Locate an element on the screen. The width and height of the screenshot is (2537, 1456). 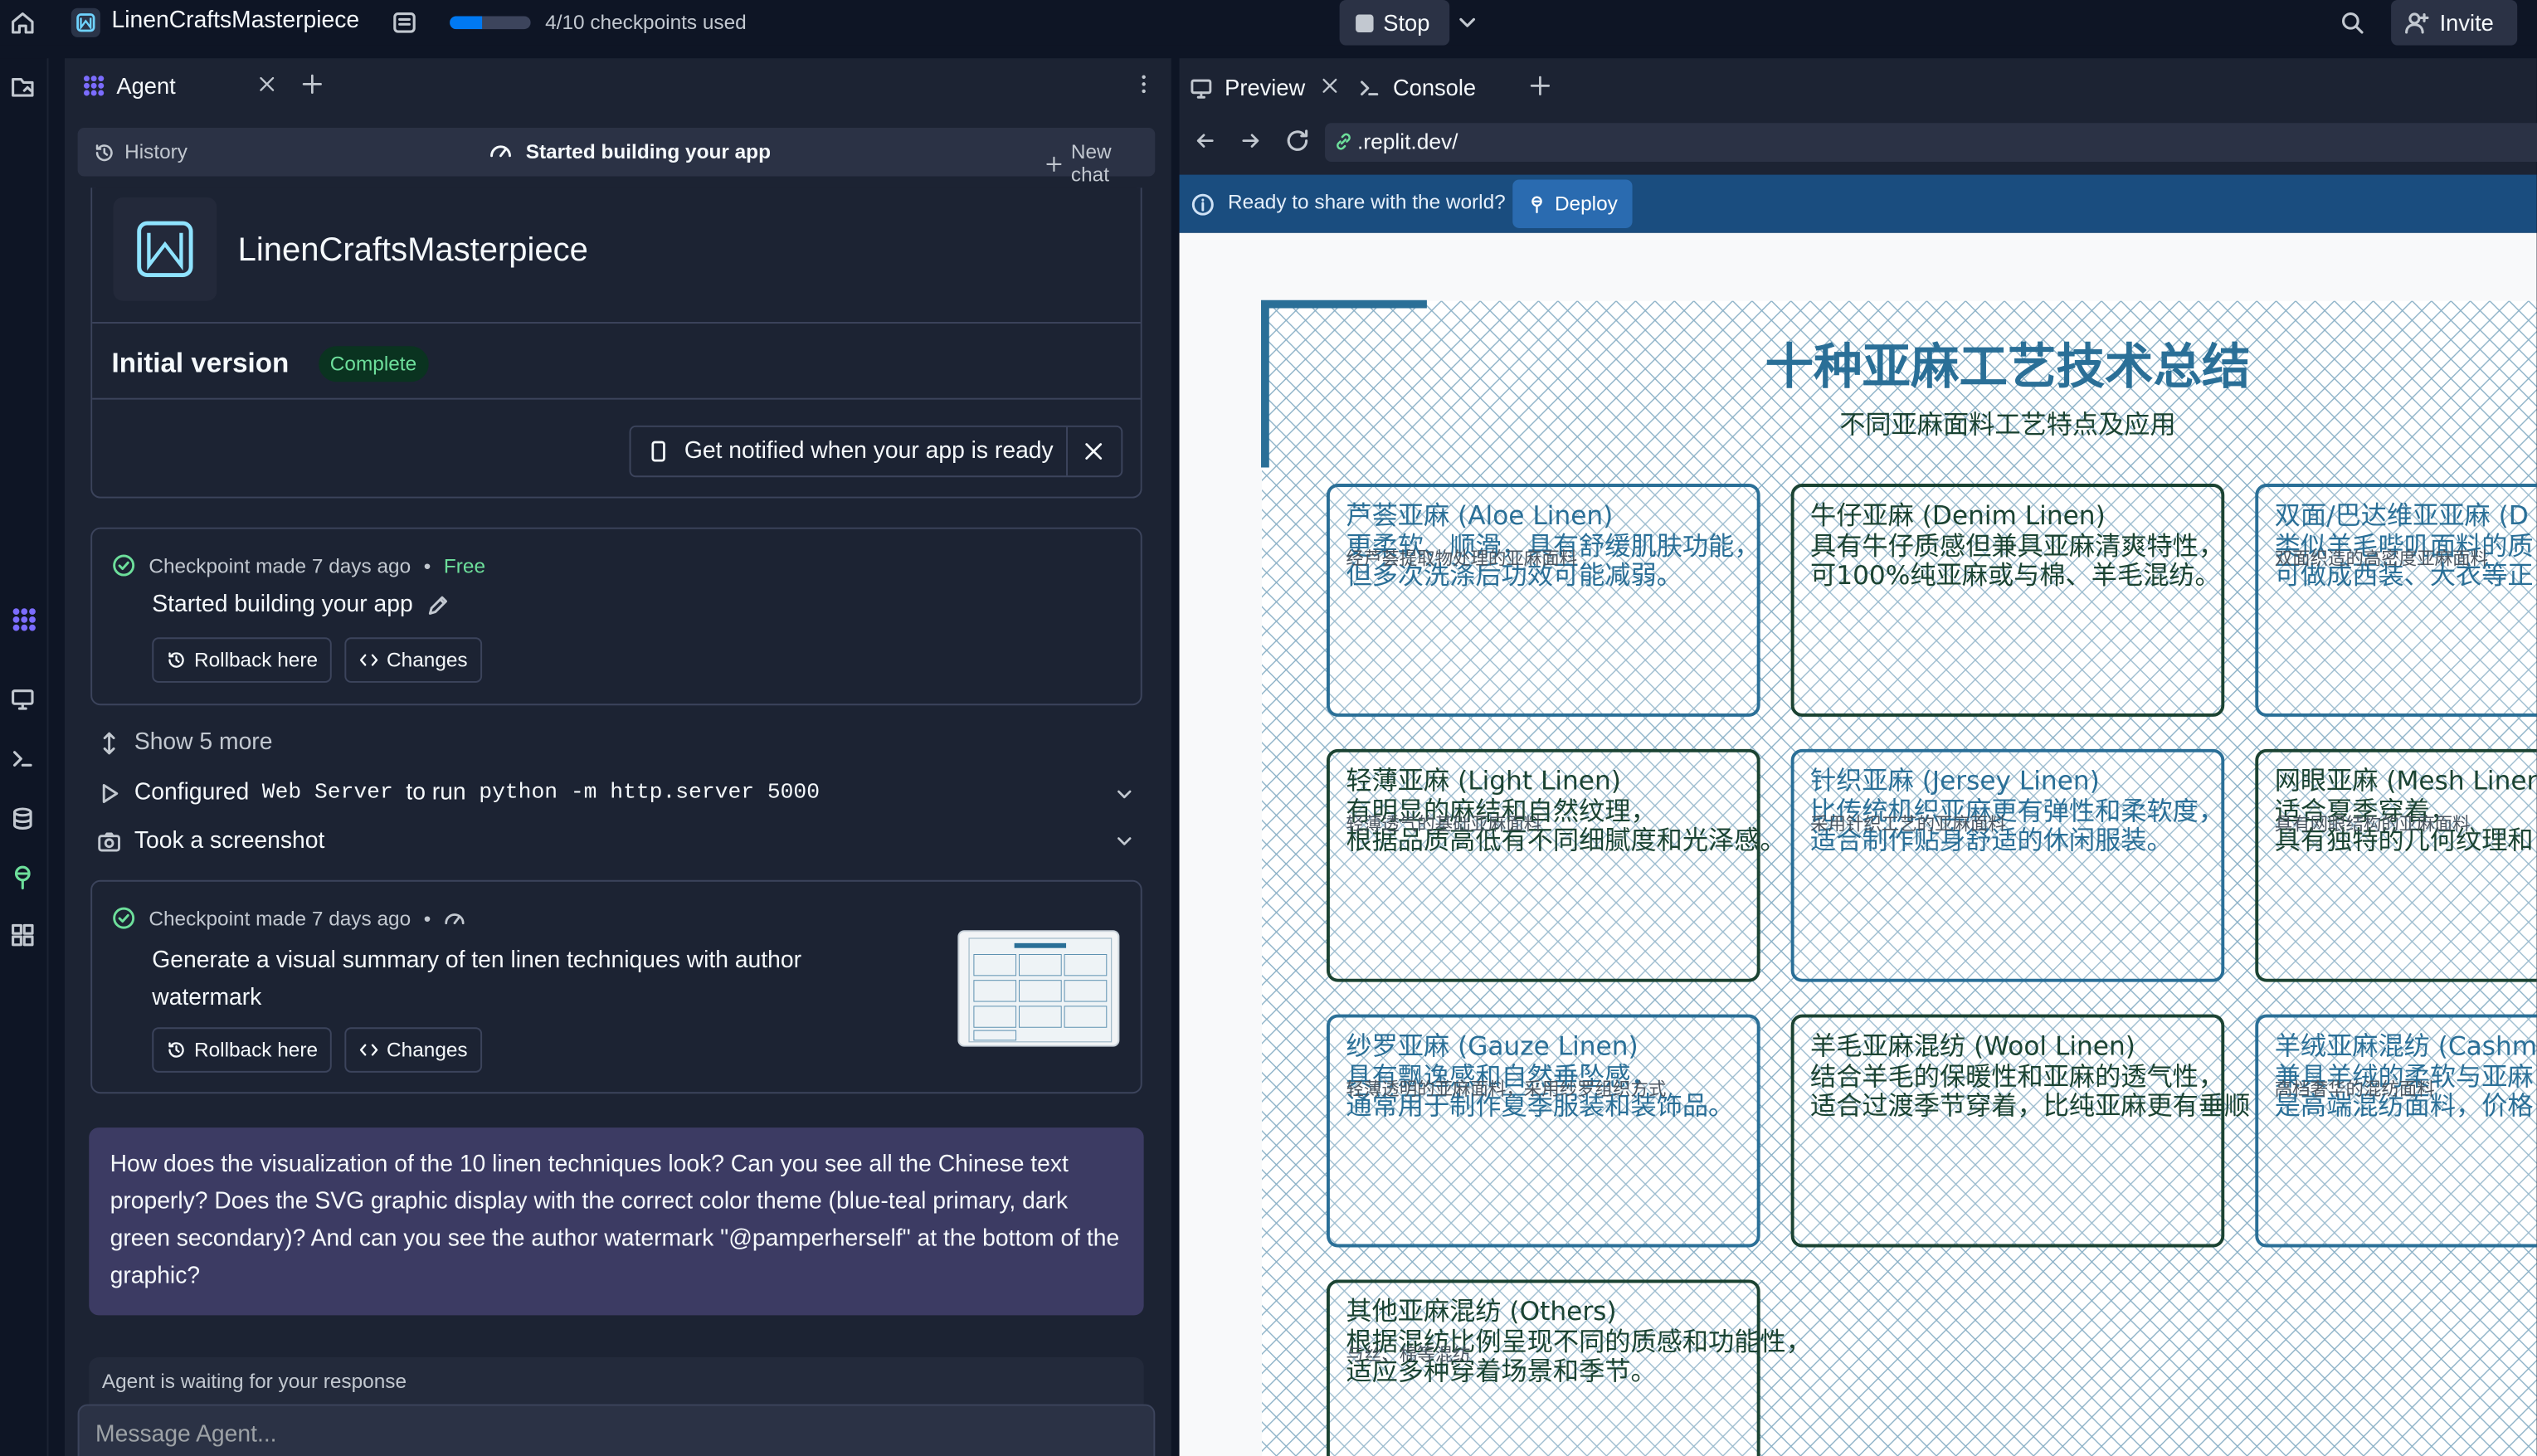
checkpoint-progress-fill is located at coordinates (466, 23).